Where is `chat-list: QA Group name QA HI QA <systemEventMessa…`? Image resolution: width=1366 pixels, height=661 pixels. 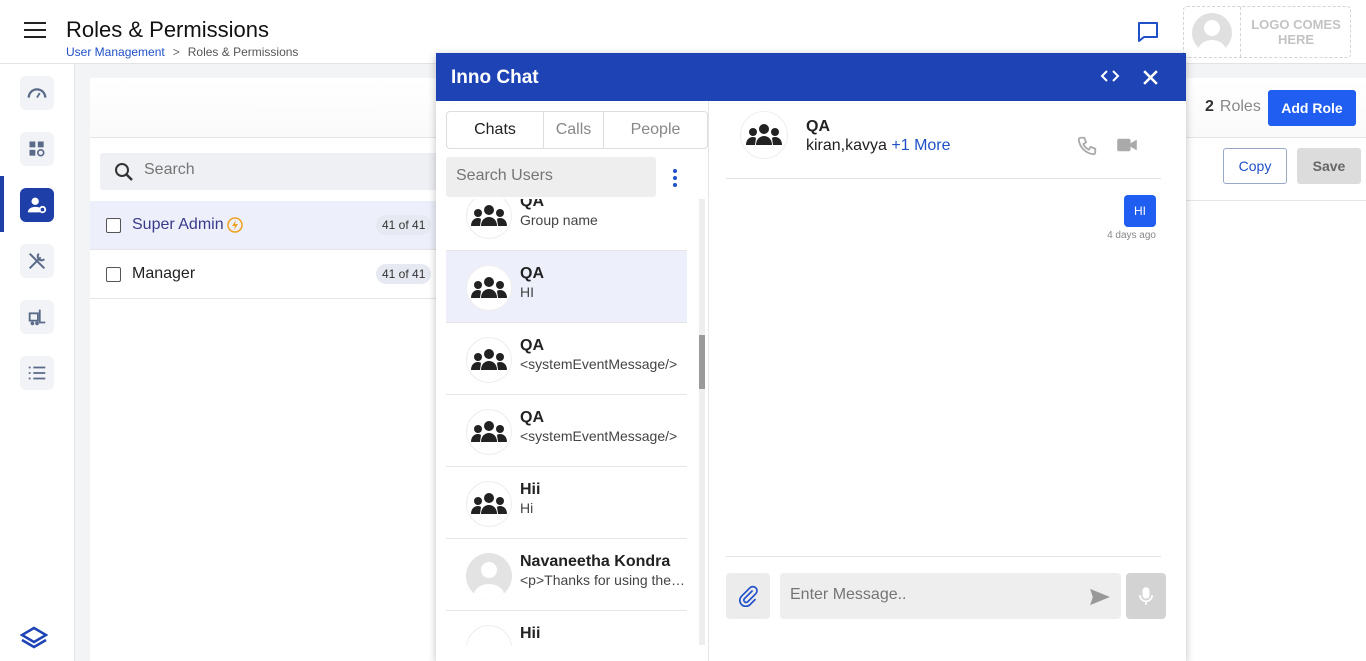
chat-list: QA Group name QA HI QA <systemEventMessa… is located at coordinates (566, 422).